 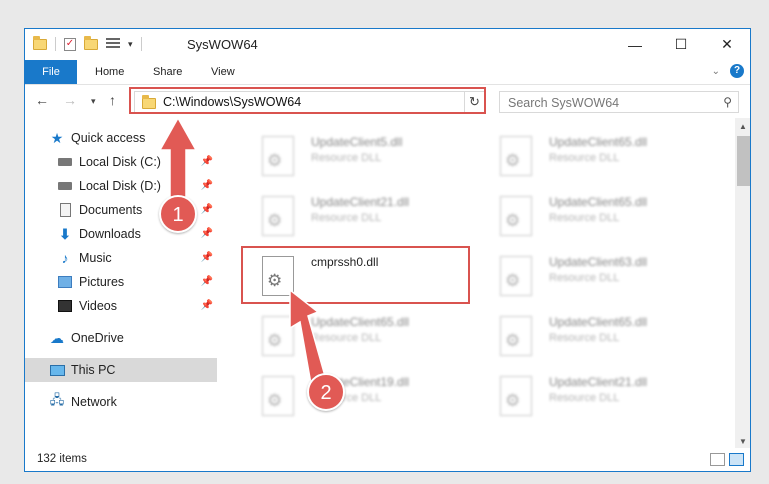 I want to click on minimize-button: —, so click(x=635, y=44).